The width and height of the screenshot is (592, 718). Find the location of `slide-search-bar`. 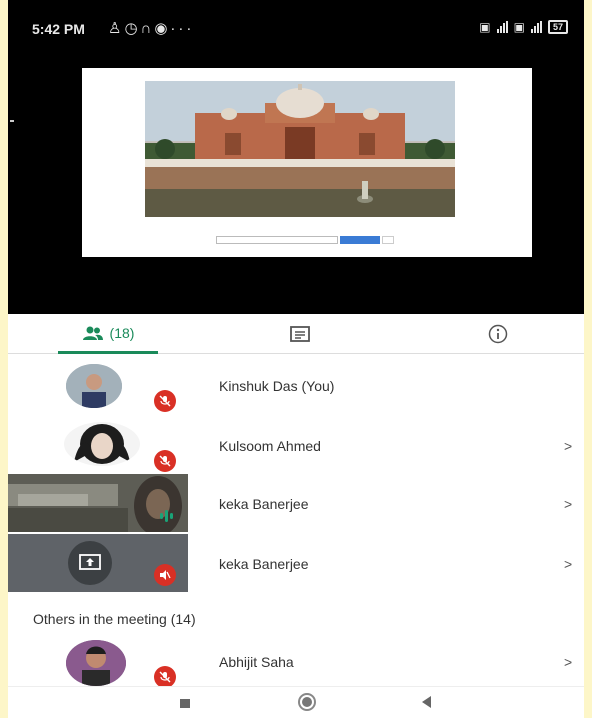

slide-search-bar is located at coordinates (305, 240).